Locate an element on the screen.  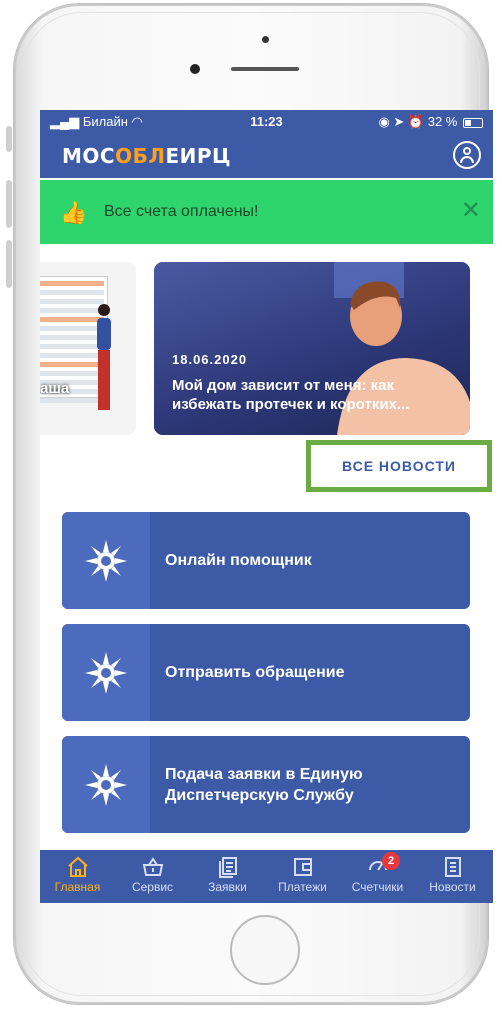
news-date: 18.06.2020 is located at coordinates (210, 359).